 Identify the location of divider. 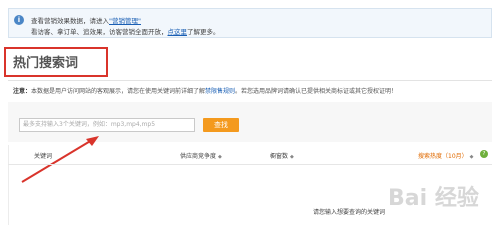
(250, 80).